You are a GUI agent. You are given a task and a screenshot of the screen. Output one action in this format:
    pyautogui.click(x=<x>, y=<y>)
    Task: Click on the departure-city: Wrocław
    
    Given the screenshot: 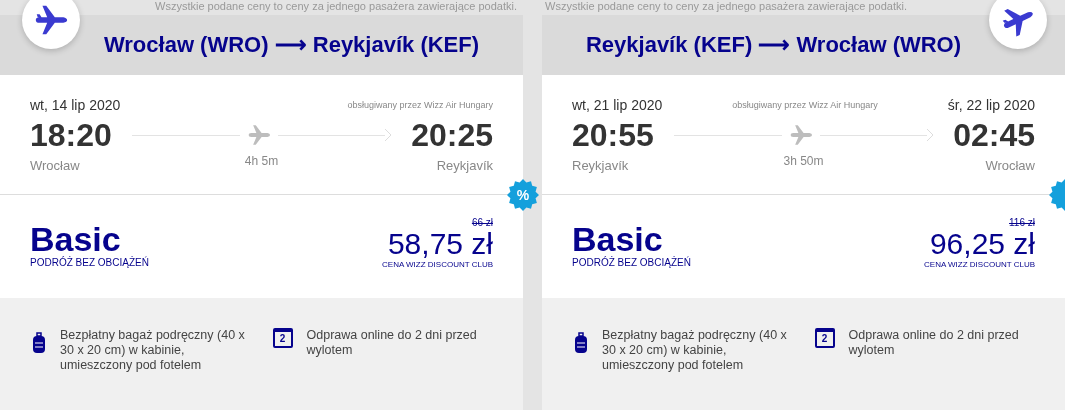 What is the action you would take?
    pyautogui.click(x=55, y=165)
    